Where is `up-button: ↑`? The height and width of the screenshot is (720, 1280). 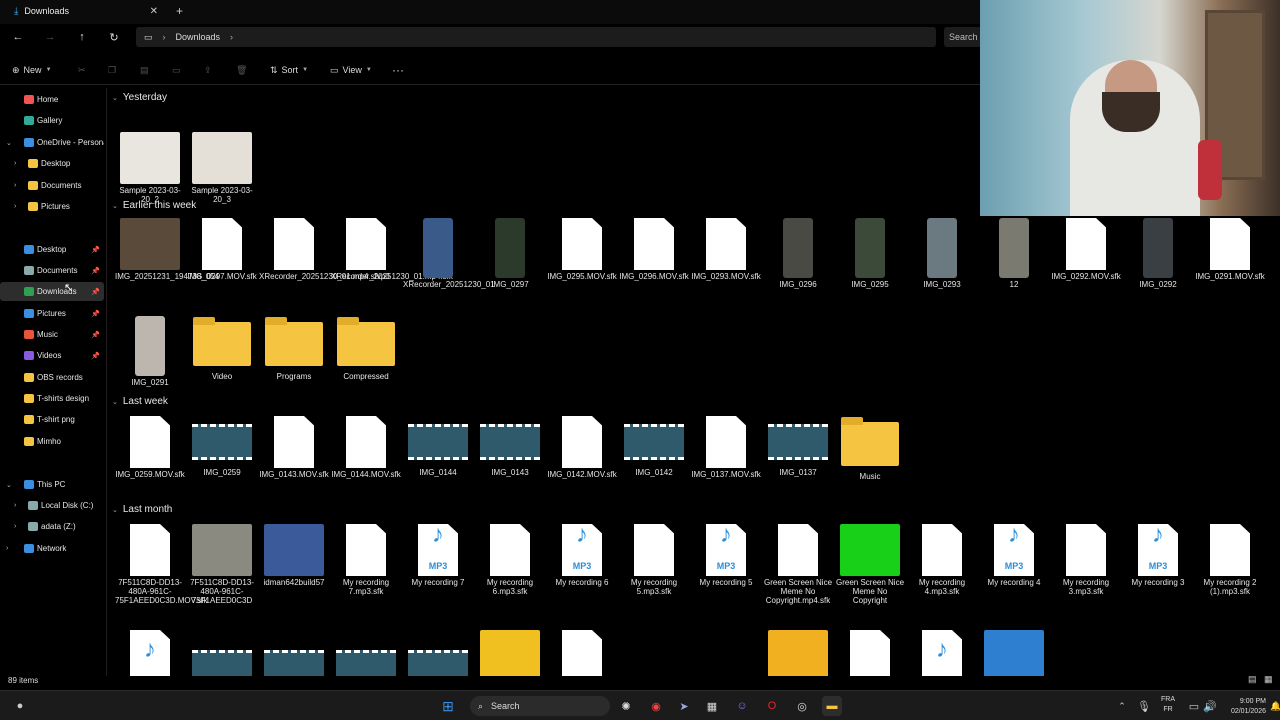
up-button: ↑ is located at coordinates (82, 37).